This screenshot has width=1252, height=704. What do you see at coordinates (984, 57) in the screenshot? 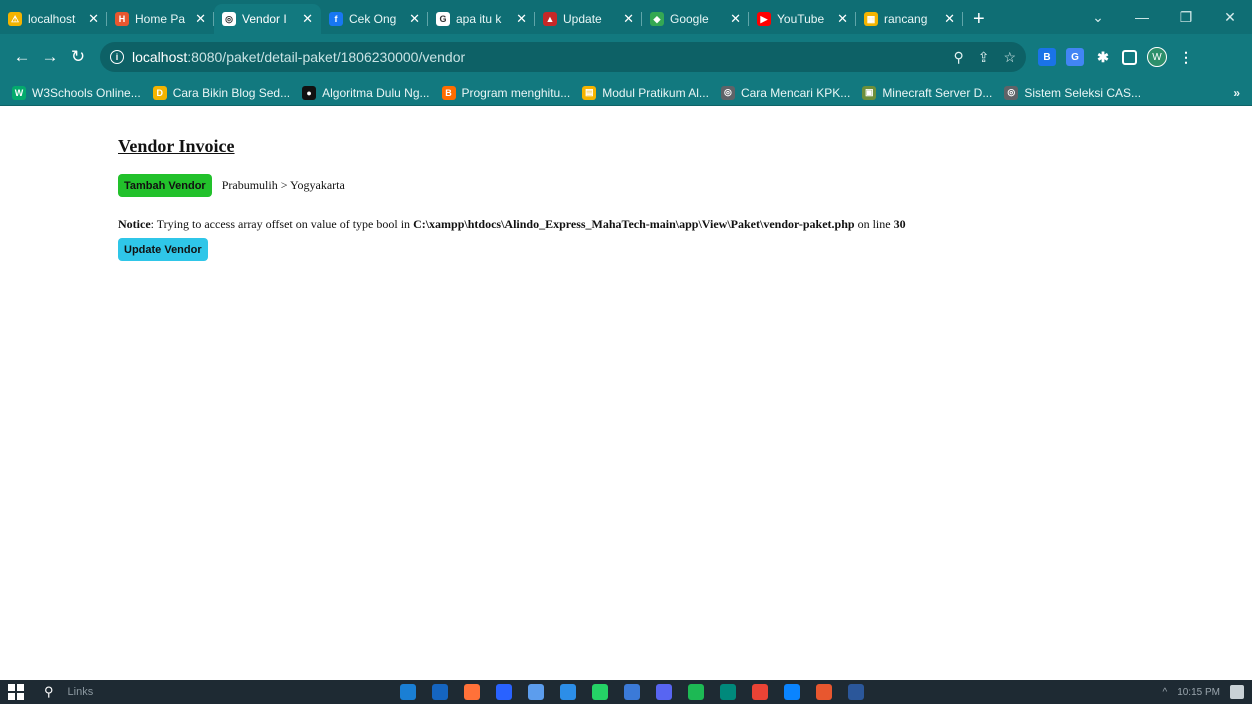
I see `share-icon: ⇪` at bounding box center [984, 57].